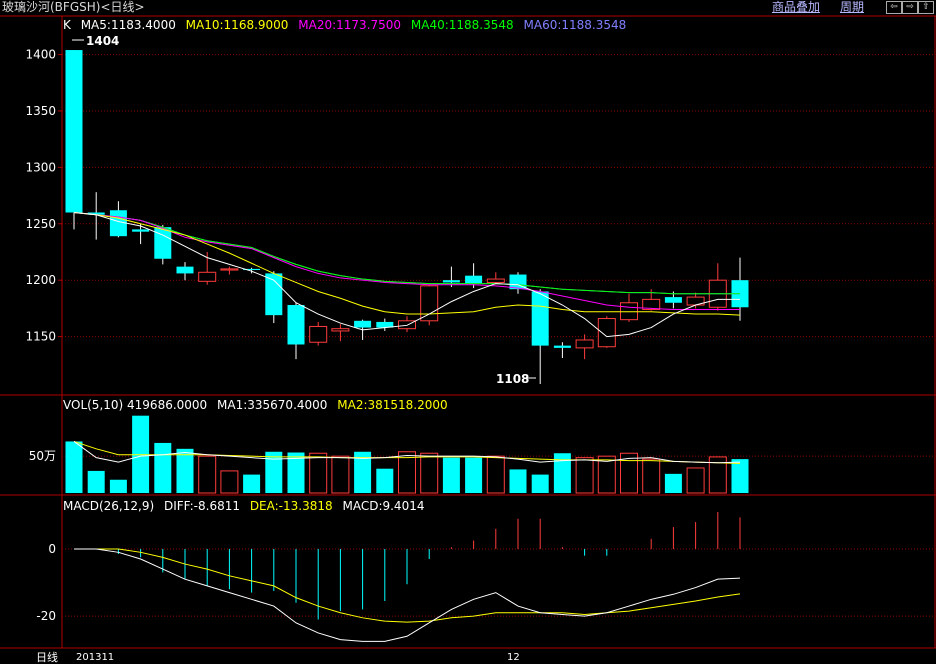 This screenshot has width=936, height=664. I want to click on price-tick-label: 1300, so click(40, 167).